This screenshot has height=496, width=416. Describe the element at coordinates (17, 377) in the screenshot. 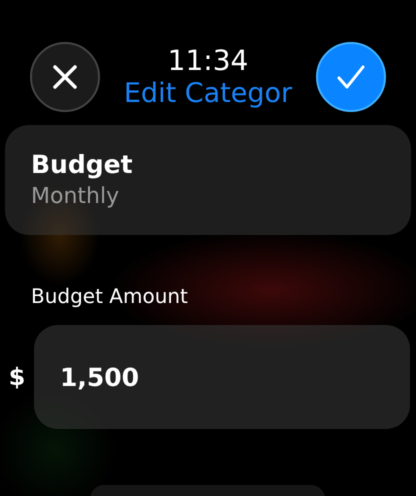

I see `currency-symbol: $` at that location.